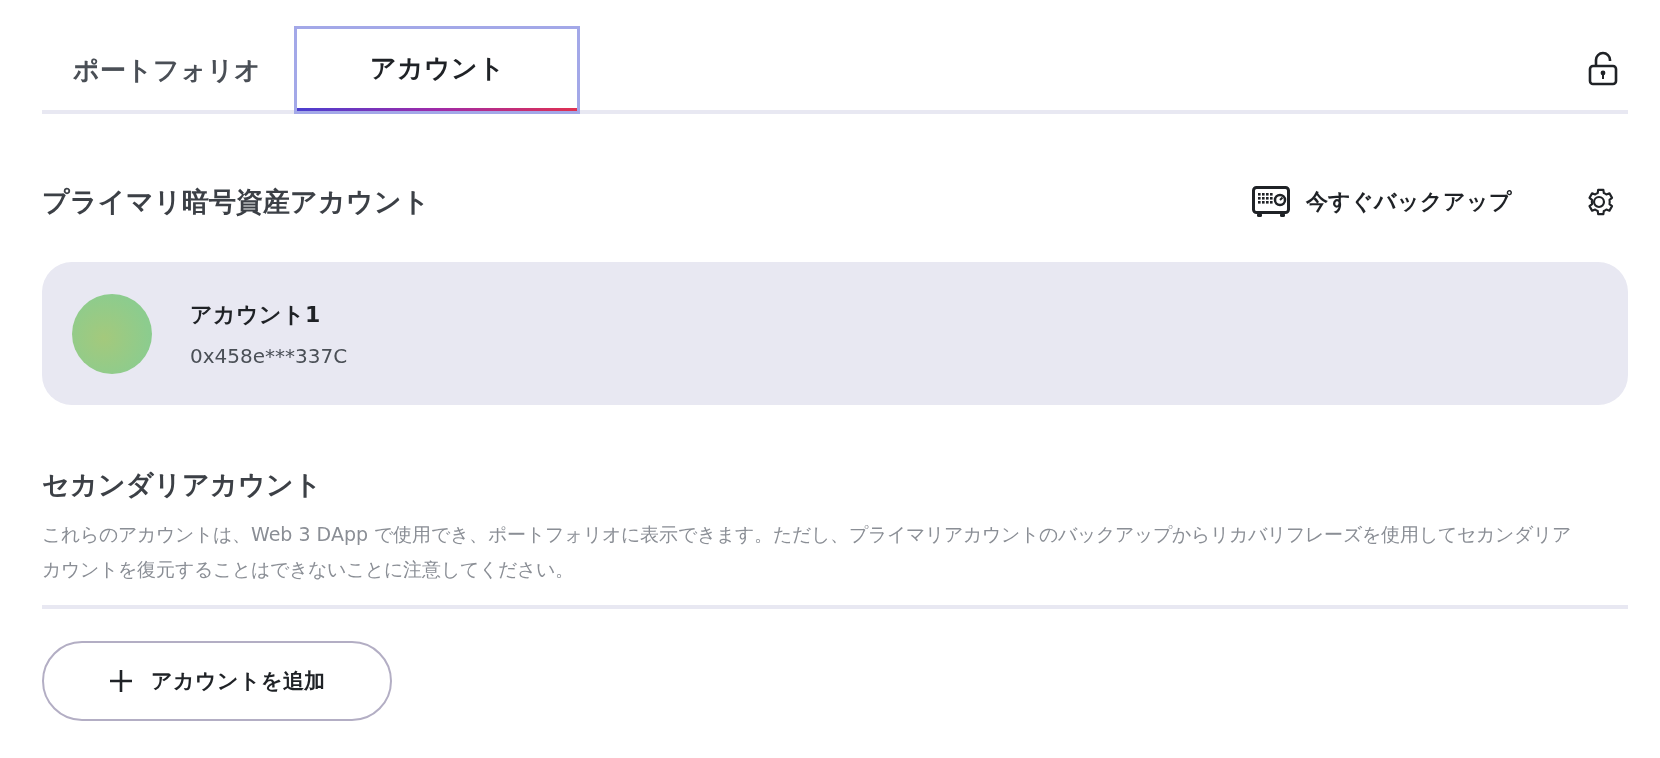 The height and width of the screenshot is (758, 1660). What do you see at coordinates (437, 70) in the screenshot?
I see `tab: アカウント` at bounding box center [437, 70].